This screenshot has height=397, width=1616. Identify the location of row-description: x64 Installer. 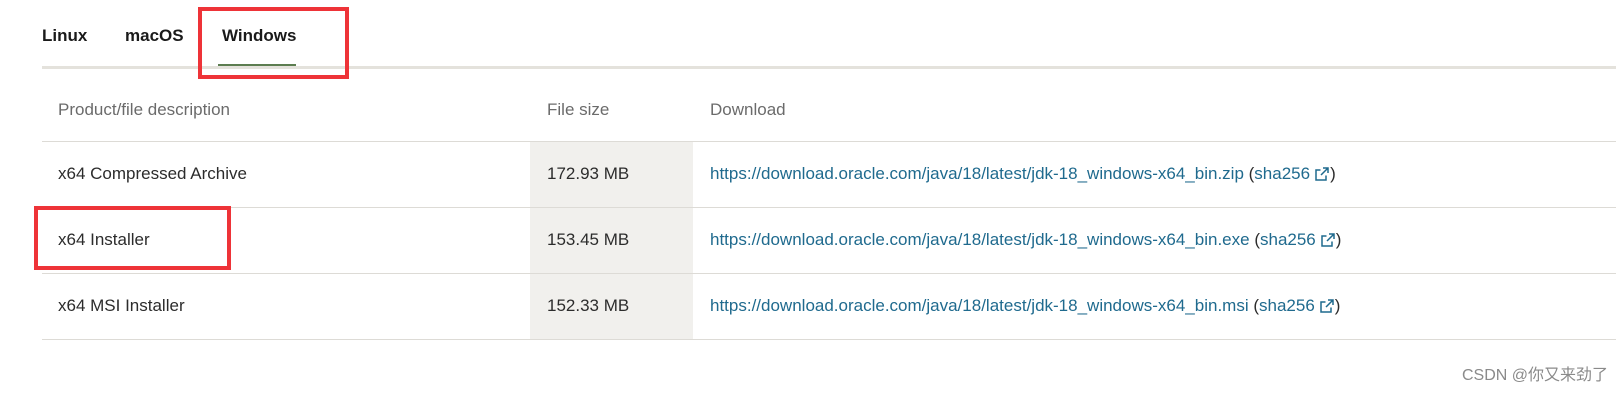
(104, 239).